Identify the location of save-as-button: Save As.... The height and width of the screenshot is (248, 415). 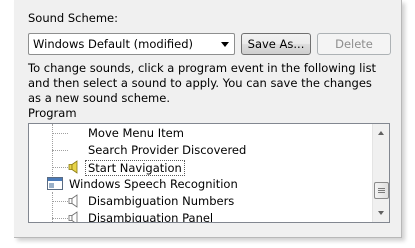
(276, 44).